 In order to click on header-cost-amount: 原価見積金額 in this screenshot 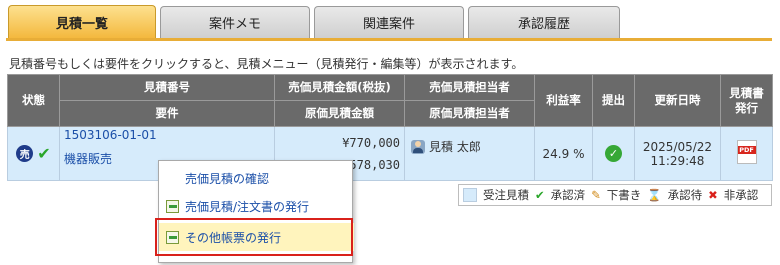, I will do `click(339, 113)`.